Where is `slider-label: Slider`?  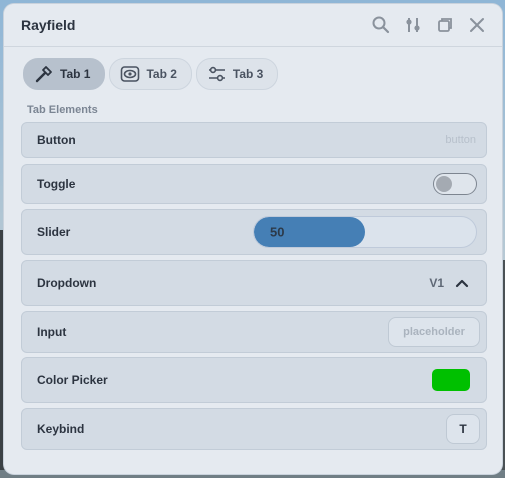
slider-label: Slider is located at coordinates (54, 232).